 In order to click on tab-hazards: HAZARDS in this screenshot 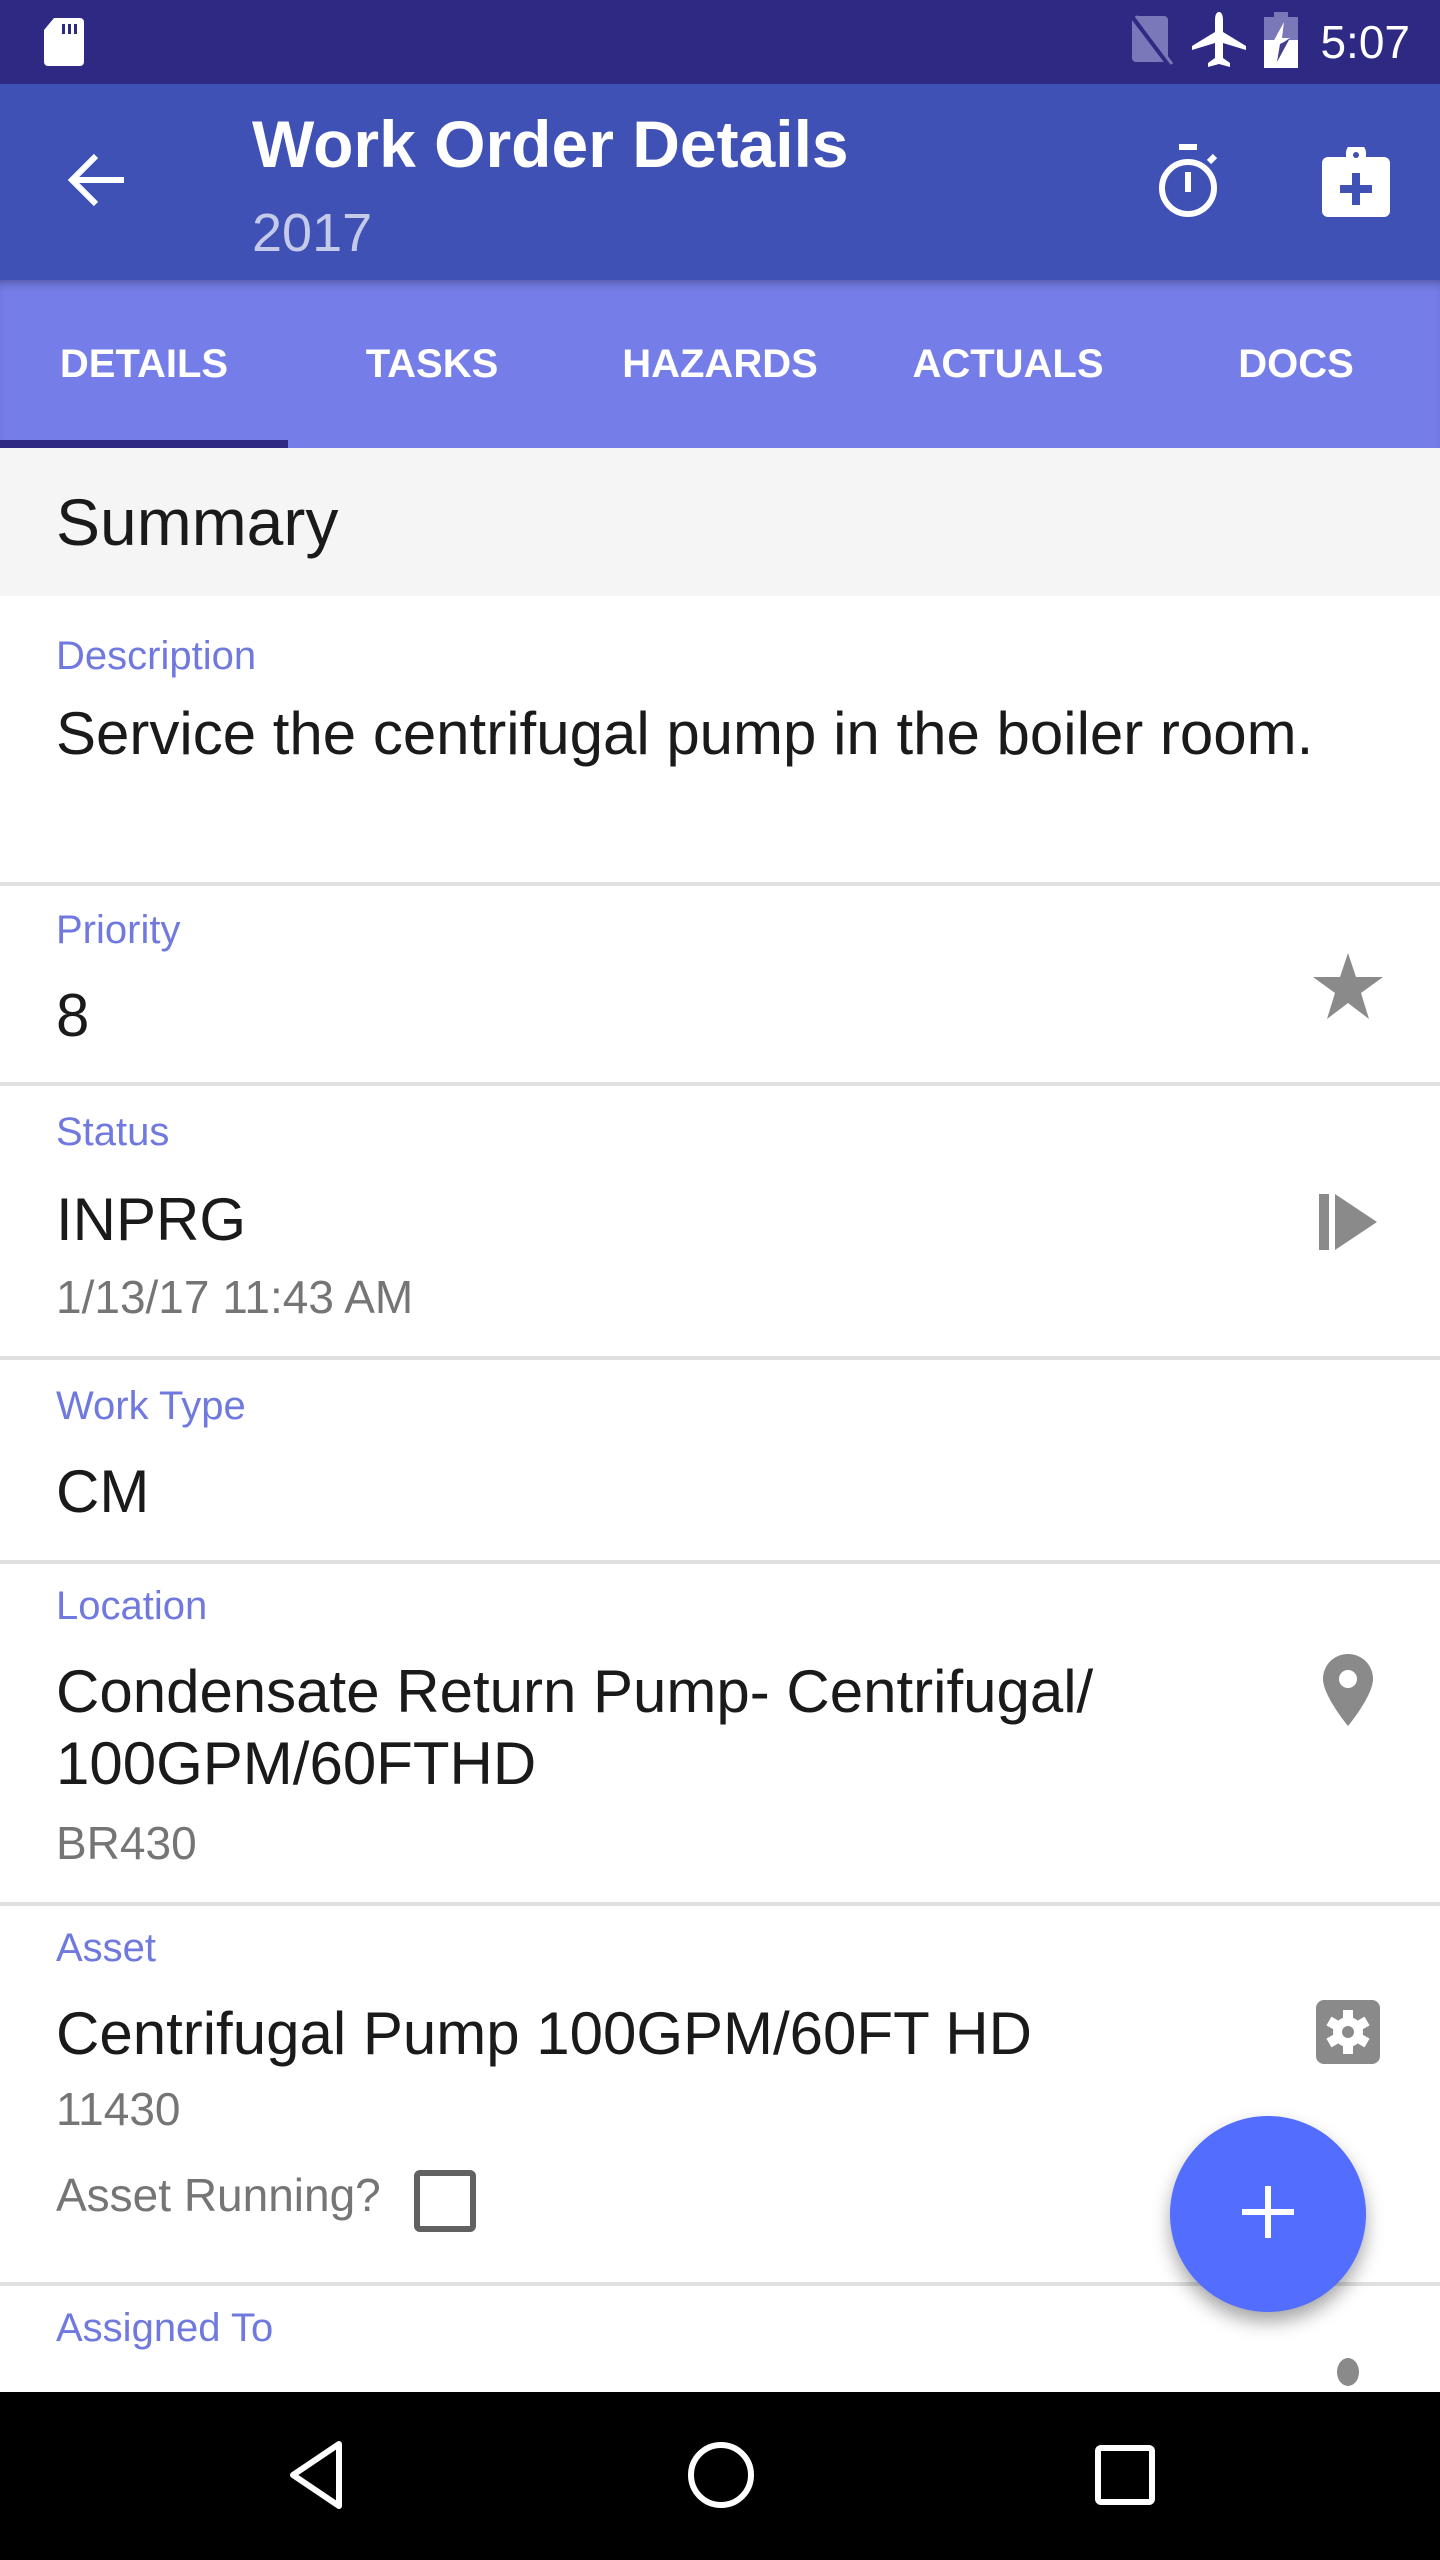, I will do `click(720, 364)`.